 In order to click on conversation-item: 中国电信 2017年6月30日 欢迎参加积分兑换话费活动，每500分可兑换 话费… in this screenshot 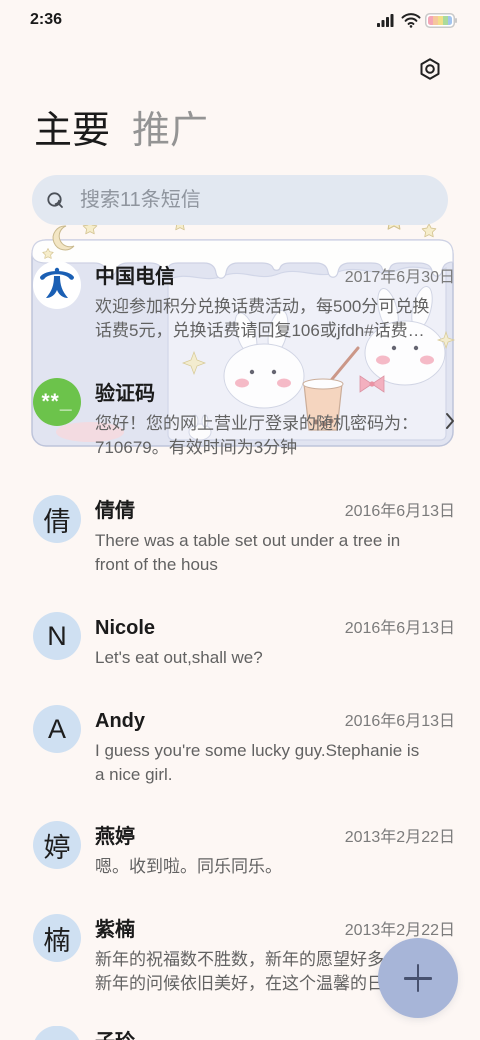, I will do `click(240, 303)`.